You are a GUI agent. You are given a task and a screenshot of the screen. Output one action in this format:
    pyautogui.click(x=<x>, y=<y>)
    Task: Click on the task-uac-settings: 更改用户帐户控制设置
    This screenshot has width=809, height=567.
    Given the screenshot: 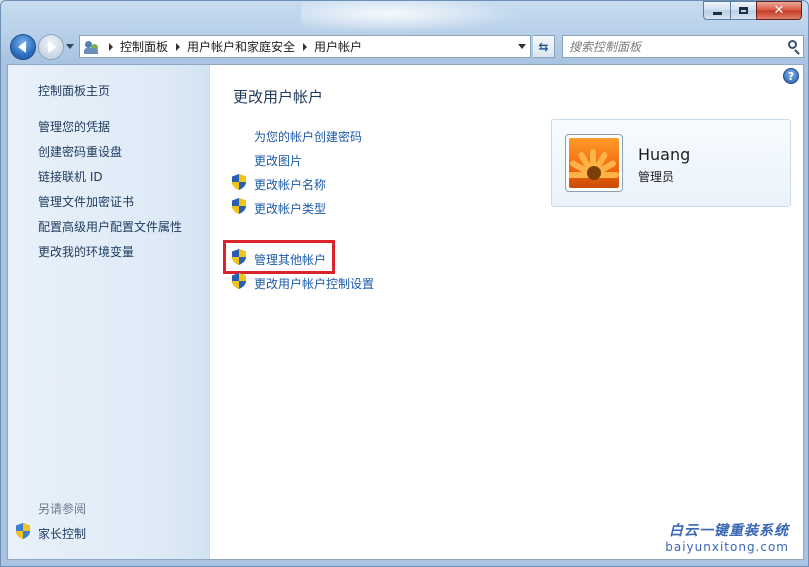 What is the action you would take?
    pyautogui.click(x=314, y=283)
    